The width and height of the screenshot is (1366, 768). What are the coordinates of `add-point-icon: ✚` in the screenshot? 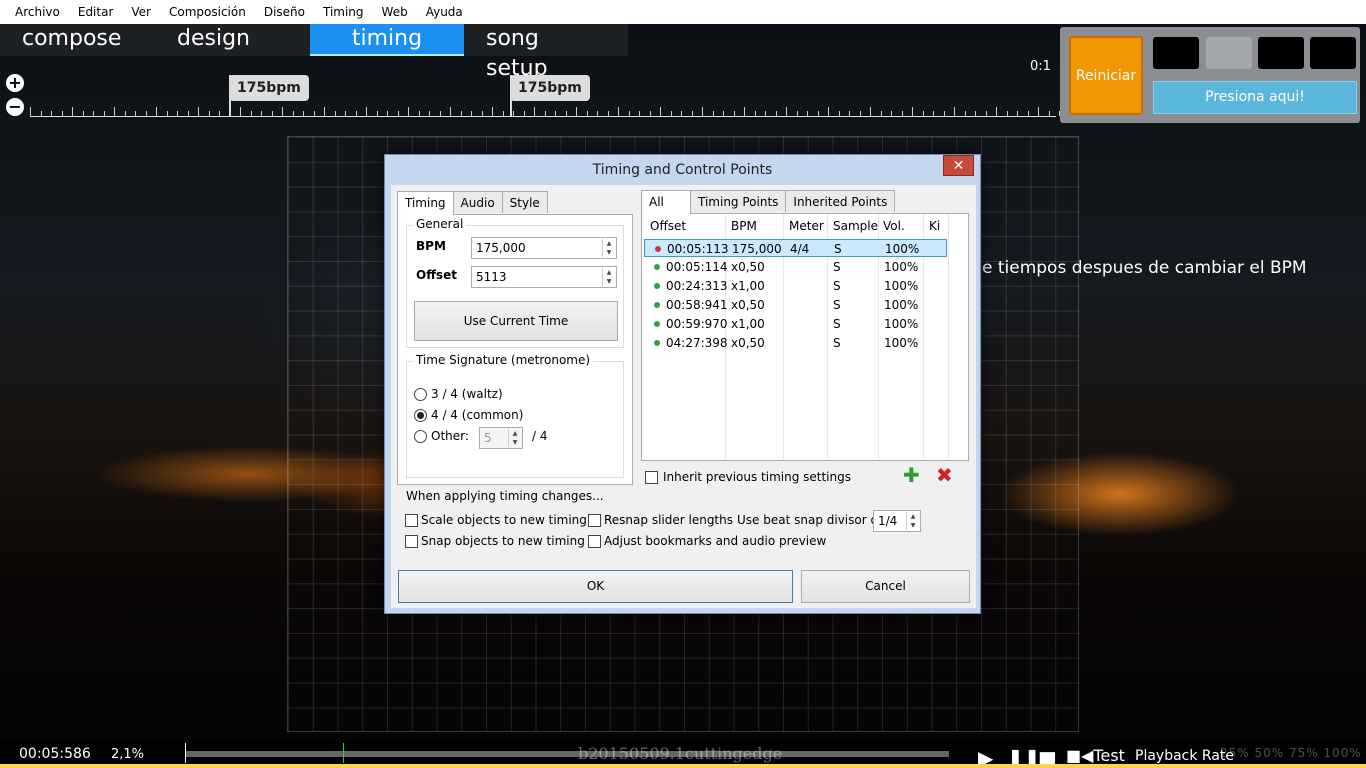 It's located at (911, 475).